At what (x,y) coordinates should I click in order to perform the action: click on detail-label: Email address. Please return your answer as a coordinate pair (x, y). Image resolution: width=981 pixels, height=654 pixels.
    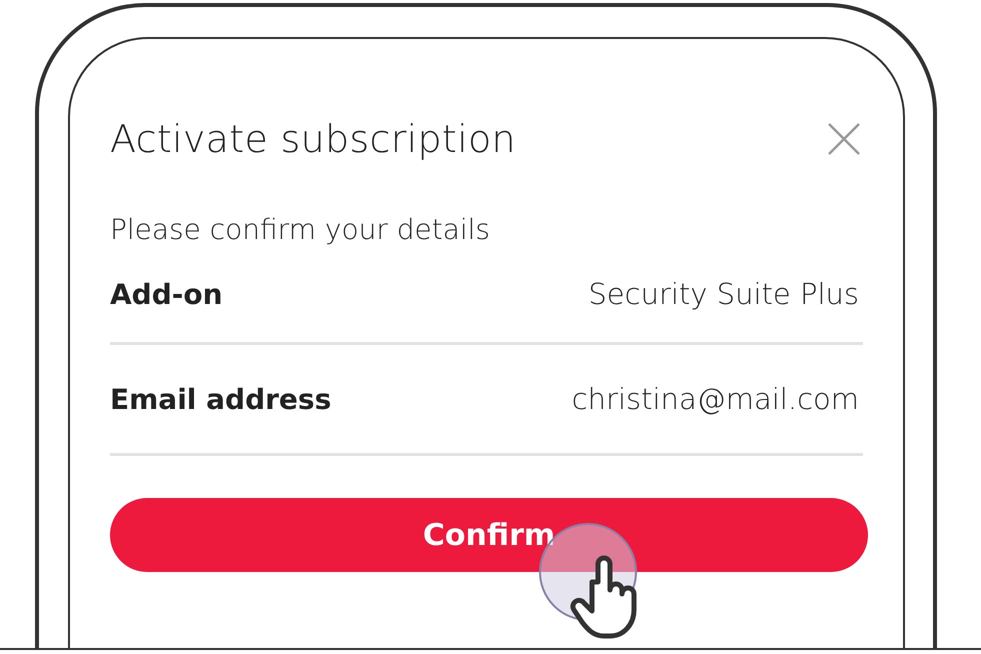
    Looking at the image, I should click on (221, 399).